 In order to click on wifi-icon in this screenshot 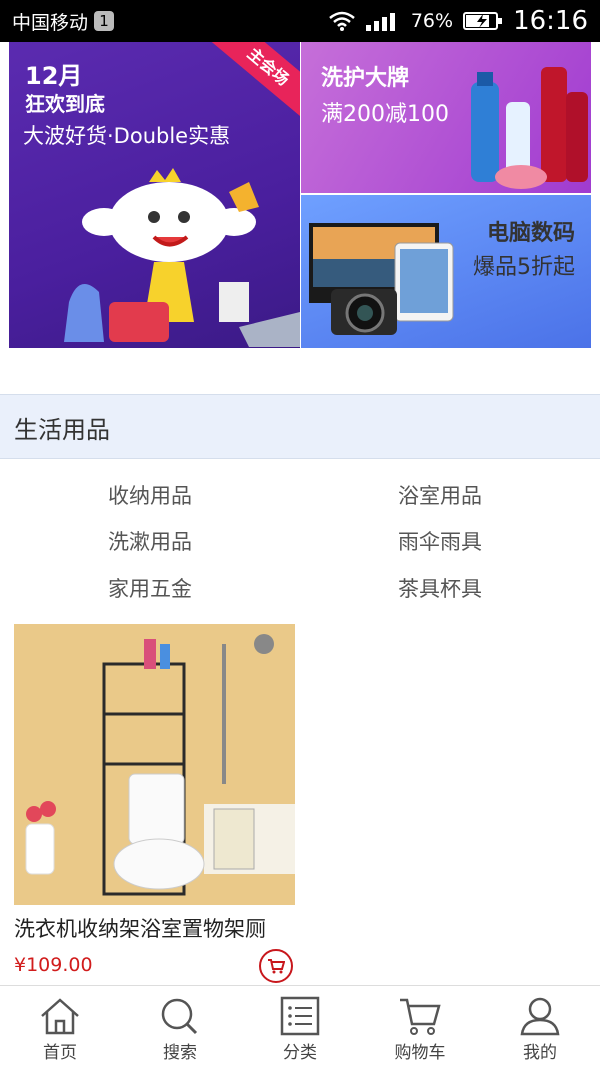, I will do `click(342, 21)`.